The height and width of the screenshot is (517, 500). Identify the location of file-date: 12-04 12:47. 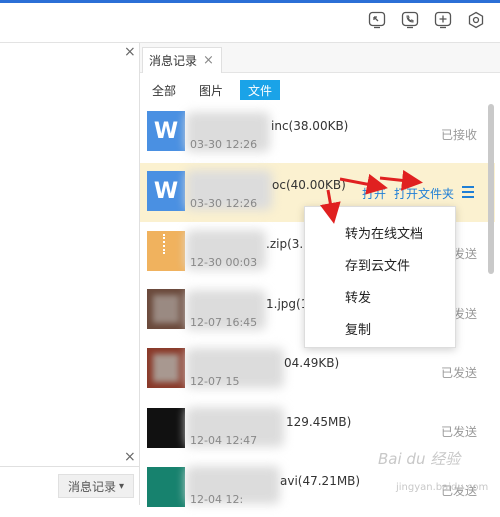
(224, 440).